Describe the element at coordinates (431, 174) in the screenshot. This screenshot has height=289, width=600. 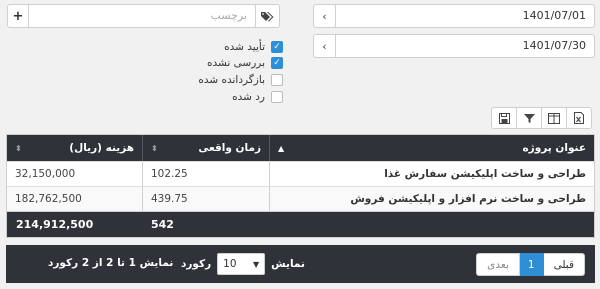
I see `cell-project-title: طراحی و ساخت اپلیکیشن سفارش غذا` at that location.